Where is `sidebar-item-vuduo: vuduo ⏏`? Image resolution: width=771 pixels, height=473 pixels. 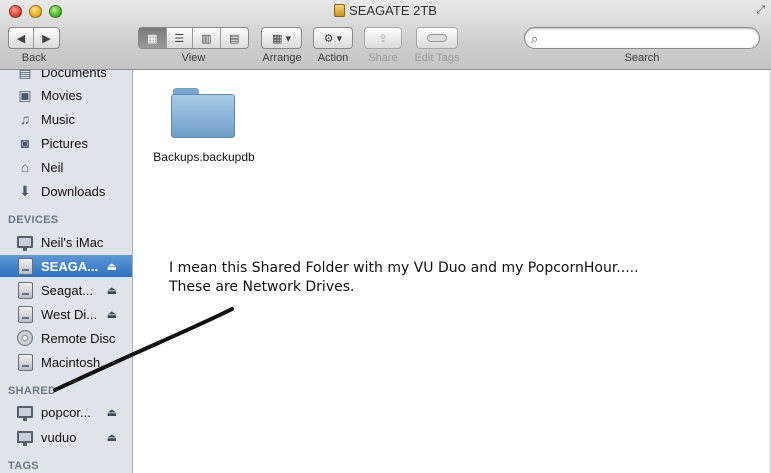 sidebar-item-vuduo: vuduo ⏏ is located at coordinates (66, 437).